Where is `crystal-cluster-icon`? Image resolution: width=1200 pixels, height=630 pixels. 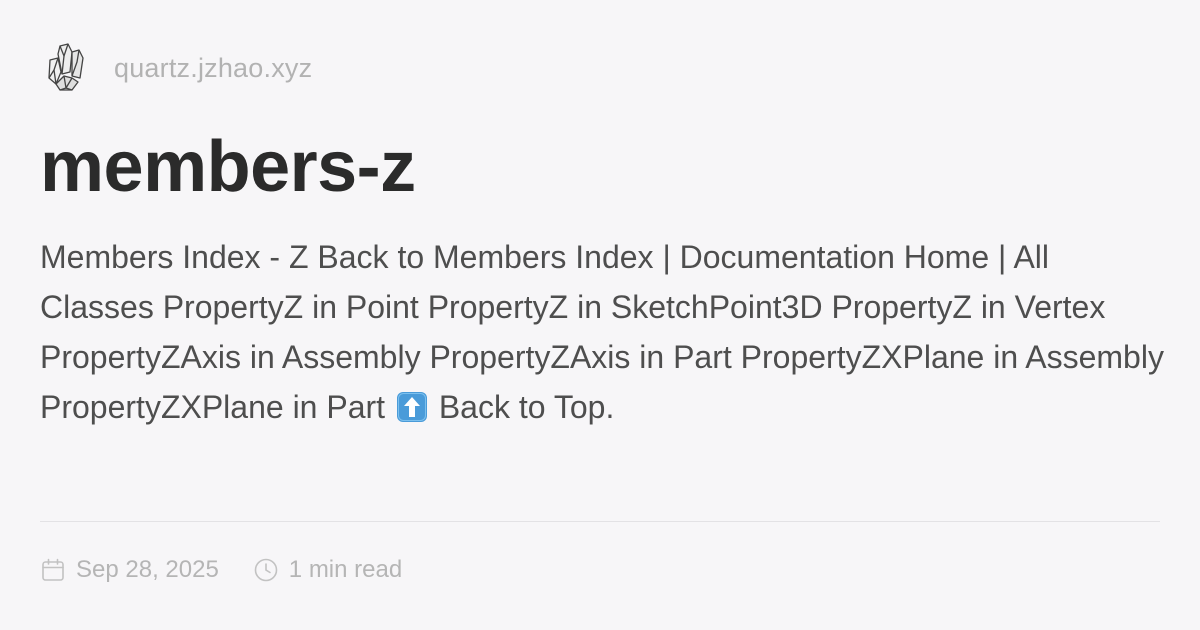 crystal-cluster-icon is located at coordinates (66, 67).